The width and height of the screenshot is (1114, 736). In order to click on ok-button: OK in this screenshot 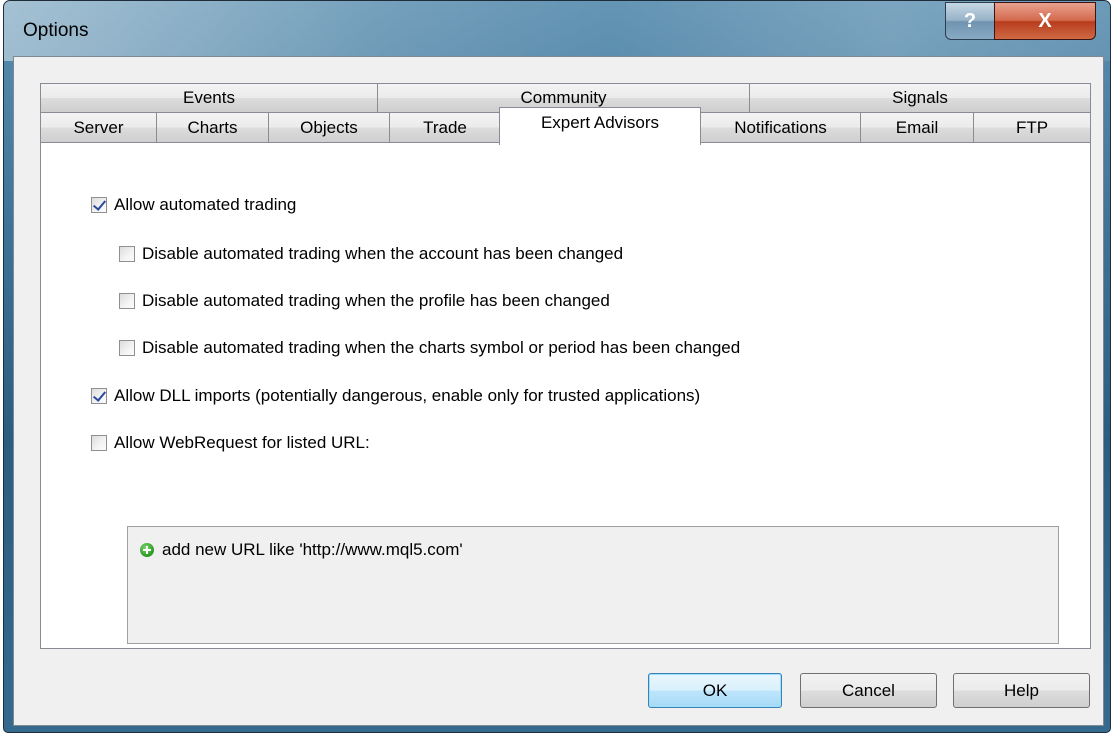, I will do `click(715, 690)`.